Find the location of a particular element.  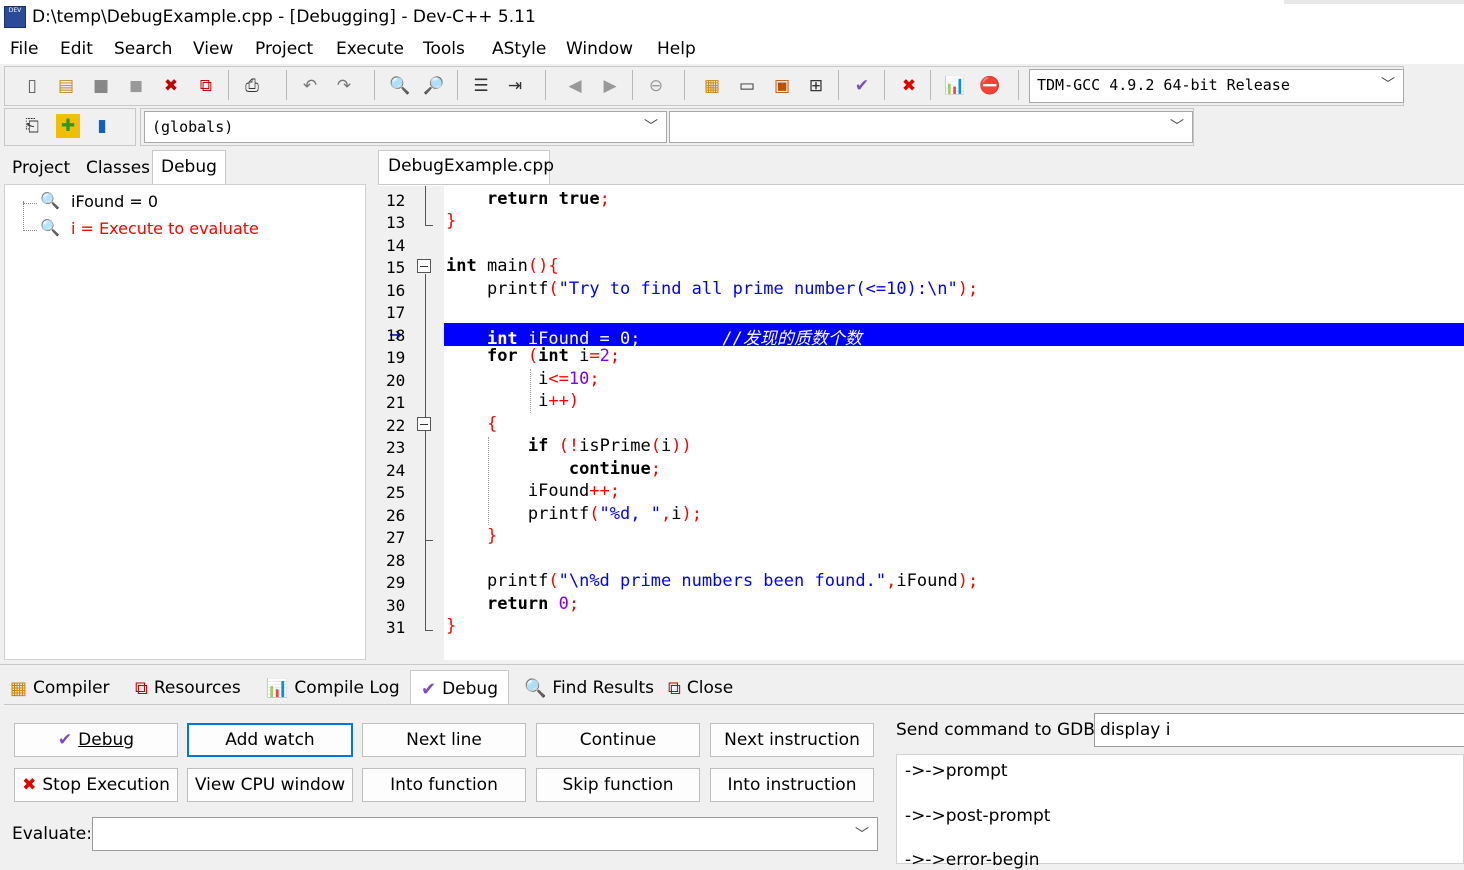

delete-profile-icon: ⛔ is located at coordinates (990, 86).